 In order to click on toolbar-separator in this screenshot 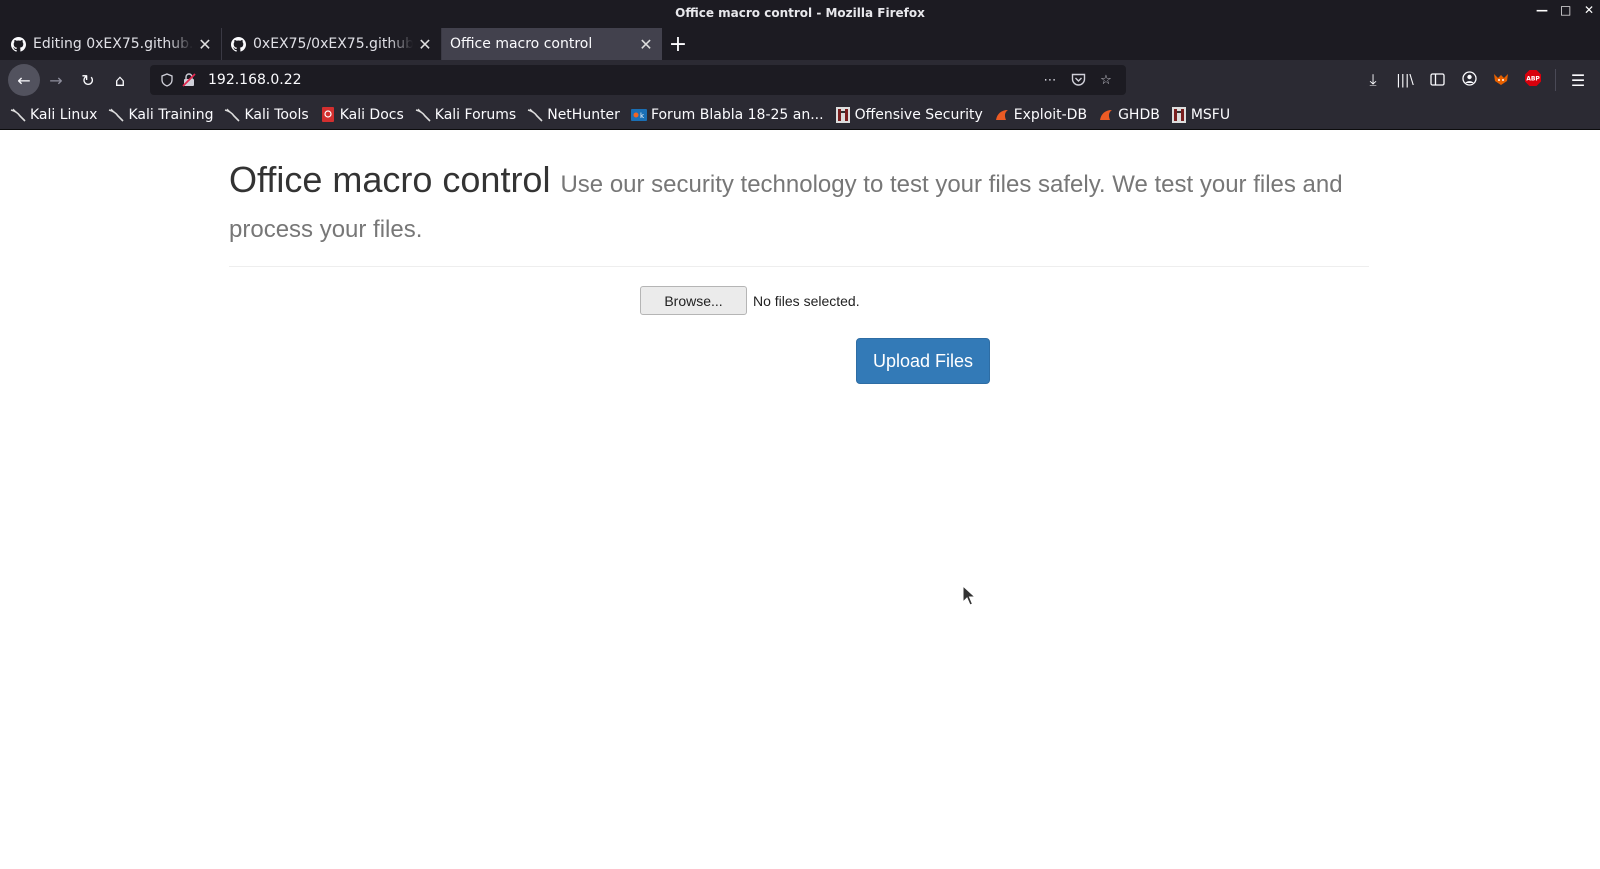, I will do `click(1555, 80)`.